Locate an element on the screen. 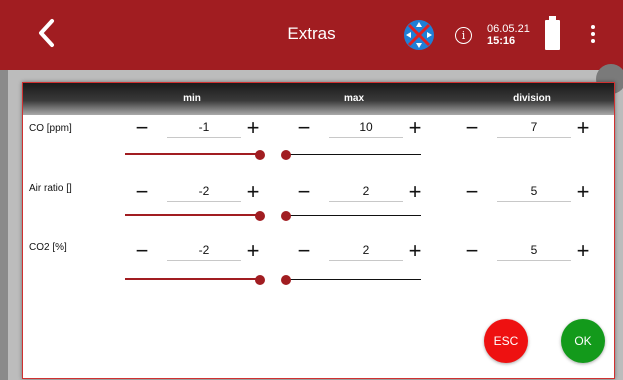 The width and height of the screenshot is (623, 380). row-label-air-ratio: Air ratio [] is located at coordinates (50, 188).